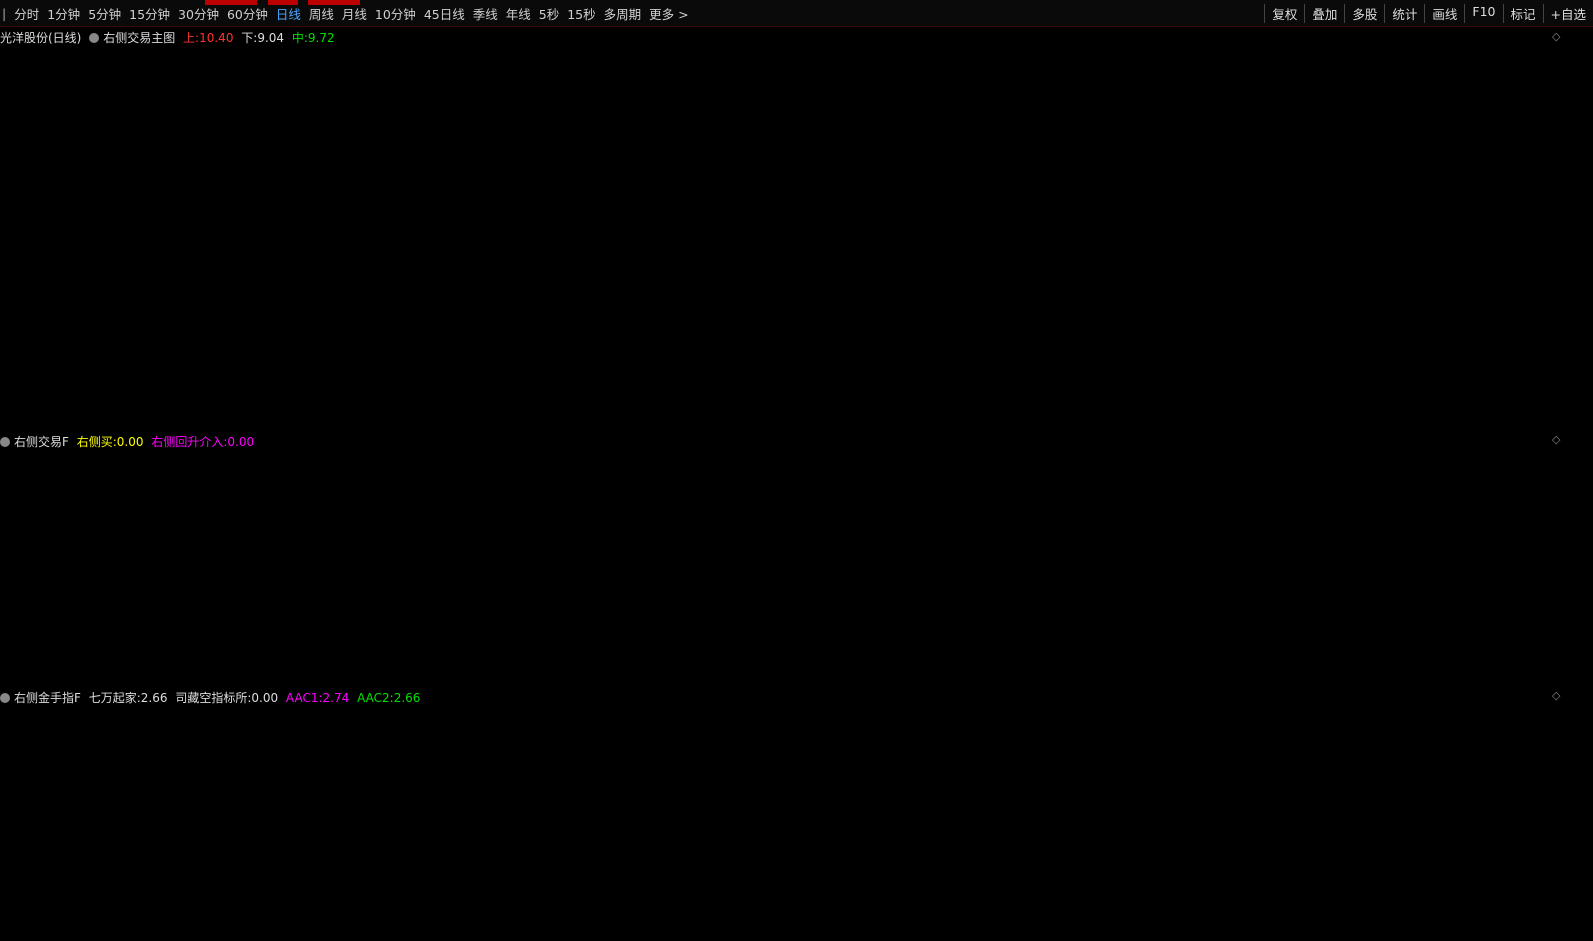  What do you see at coordinates (321, 38) in the screenshot?
I see `mid-value: 9.72` at bounding box center [321, 38].